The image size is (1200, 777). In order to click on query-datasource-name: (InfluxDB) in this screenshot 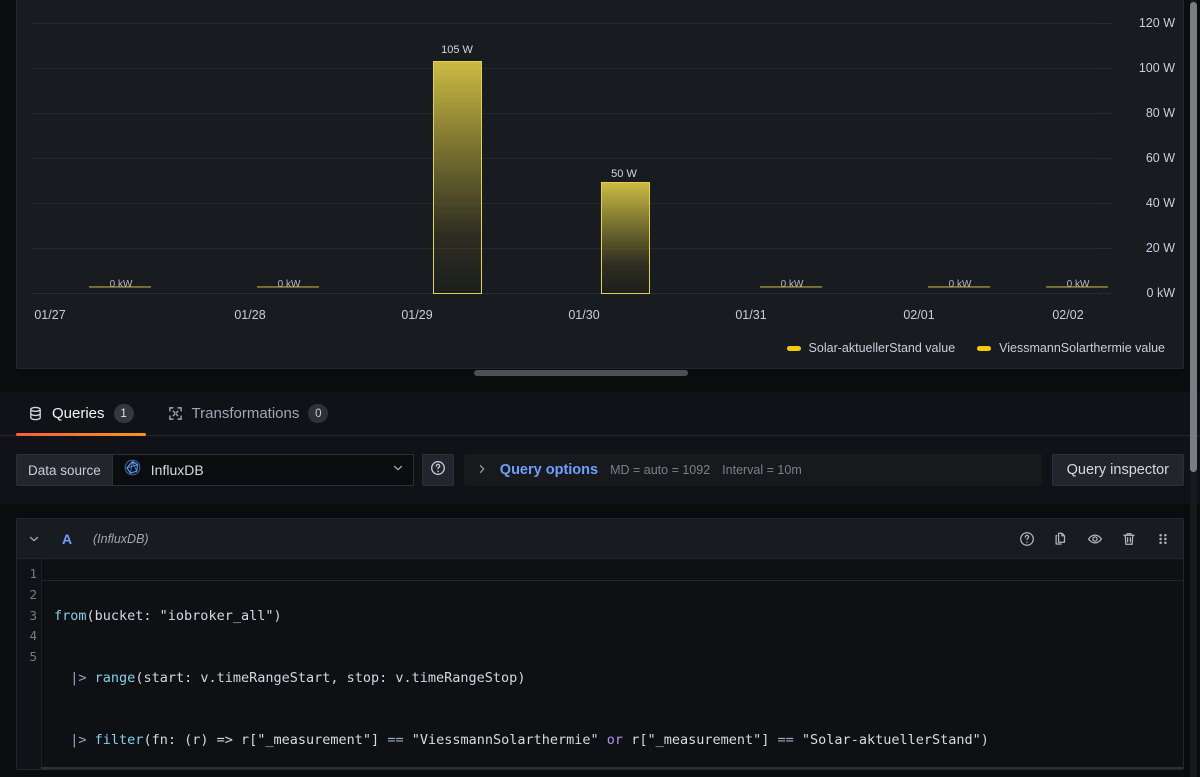, I will do `click(121, 538)`.